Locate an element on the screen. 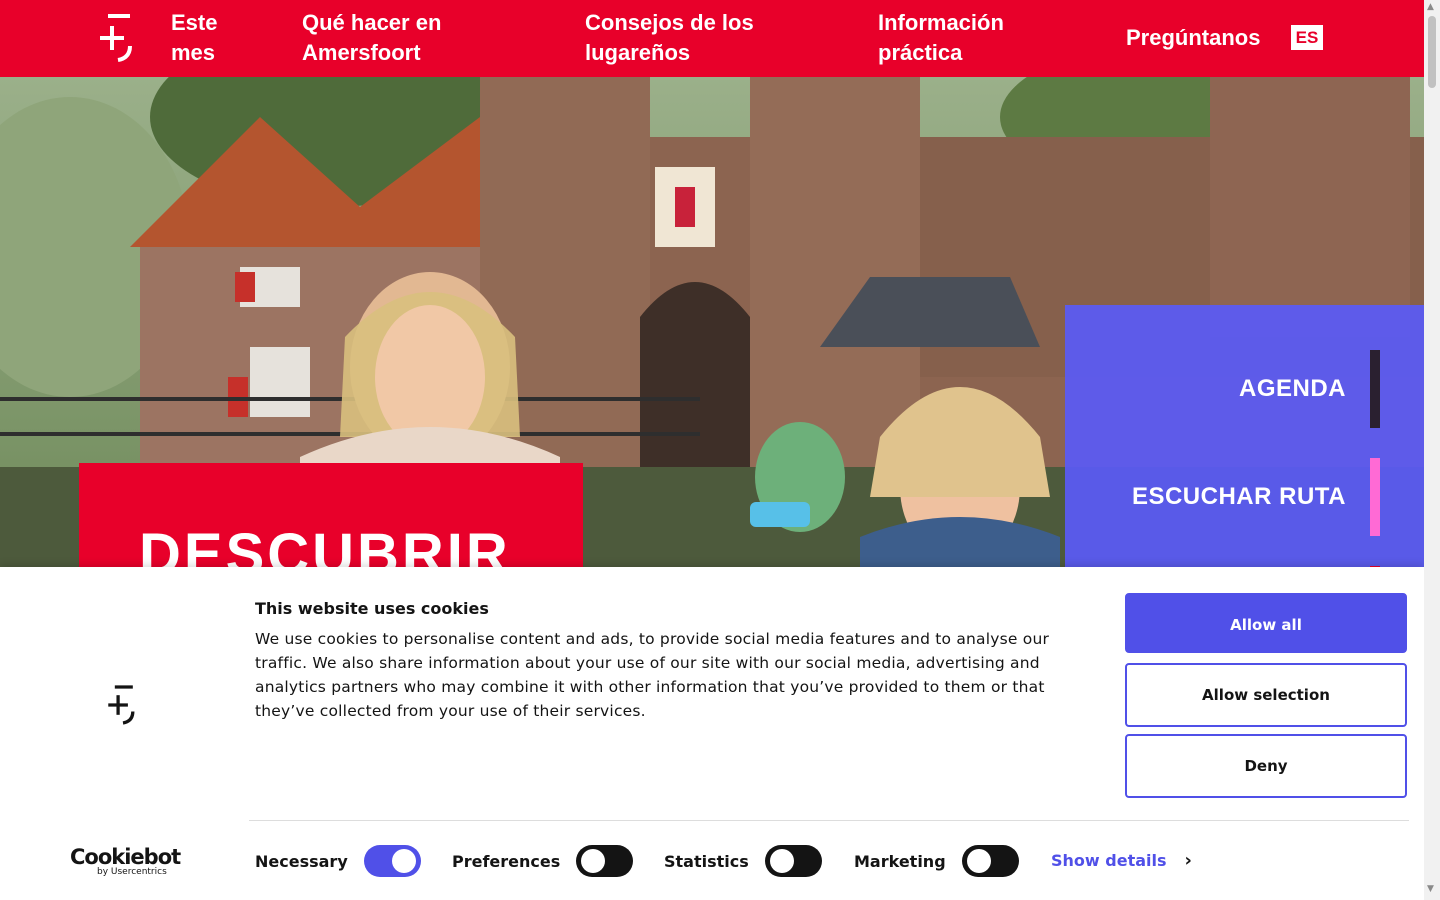 The width and height of the screenshot is (1440, 900). nav-label-line2: Amersfoort is located at coordinates (361, 52).